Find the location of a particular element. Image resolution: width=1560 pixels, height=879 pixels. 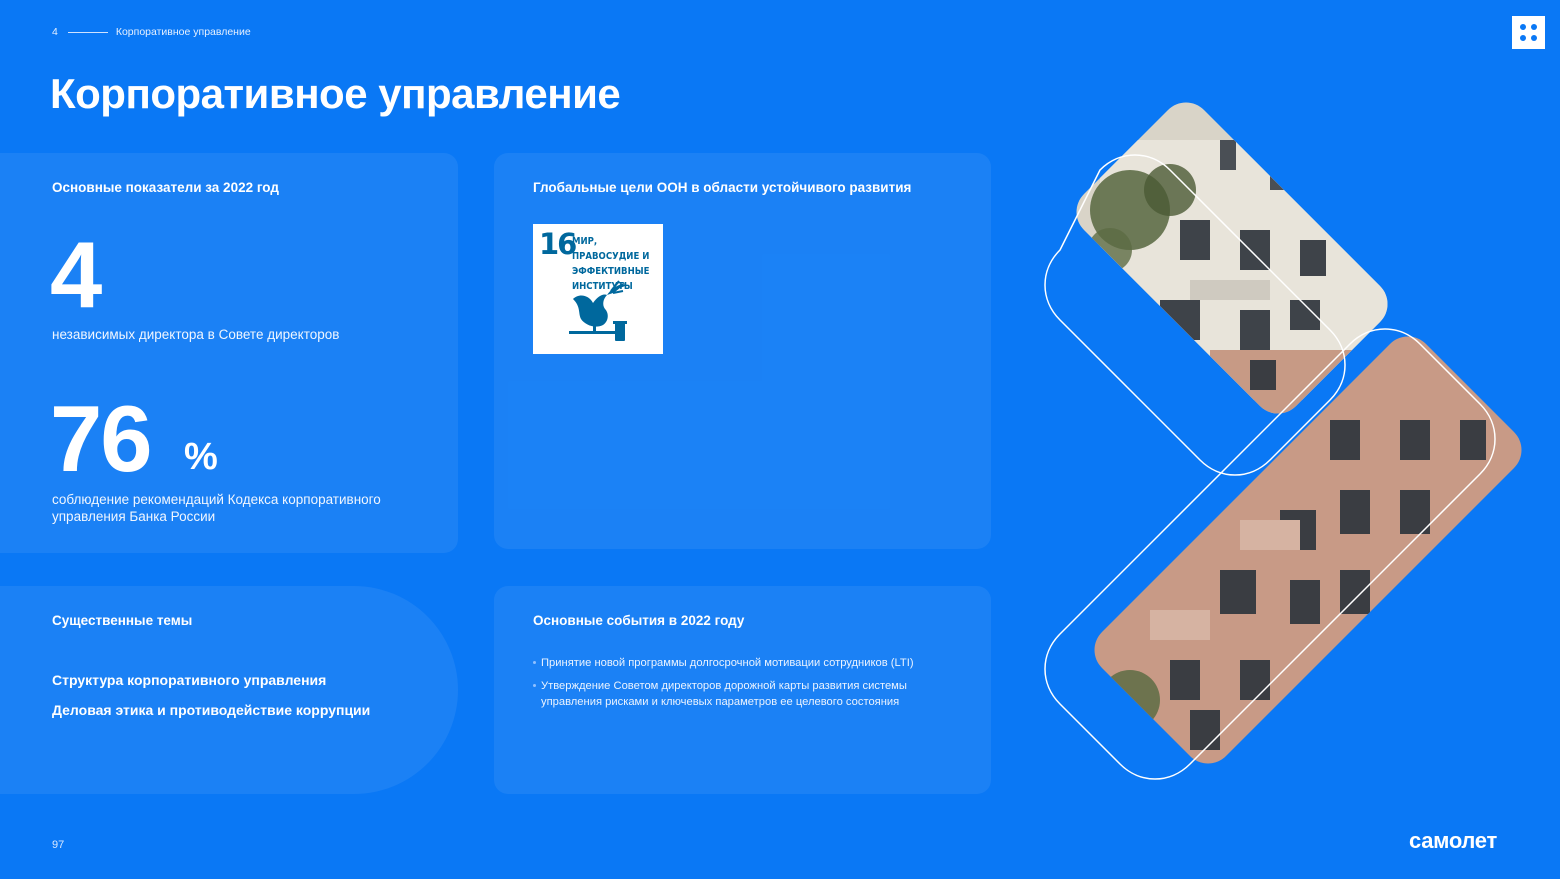

samolet-logo: самолет is located at coordinates (1453, 841).